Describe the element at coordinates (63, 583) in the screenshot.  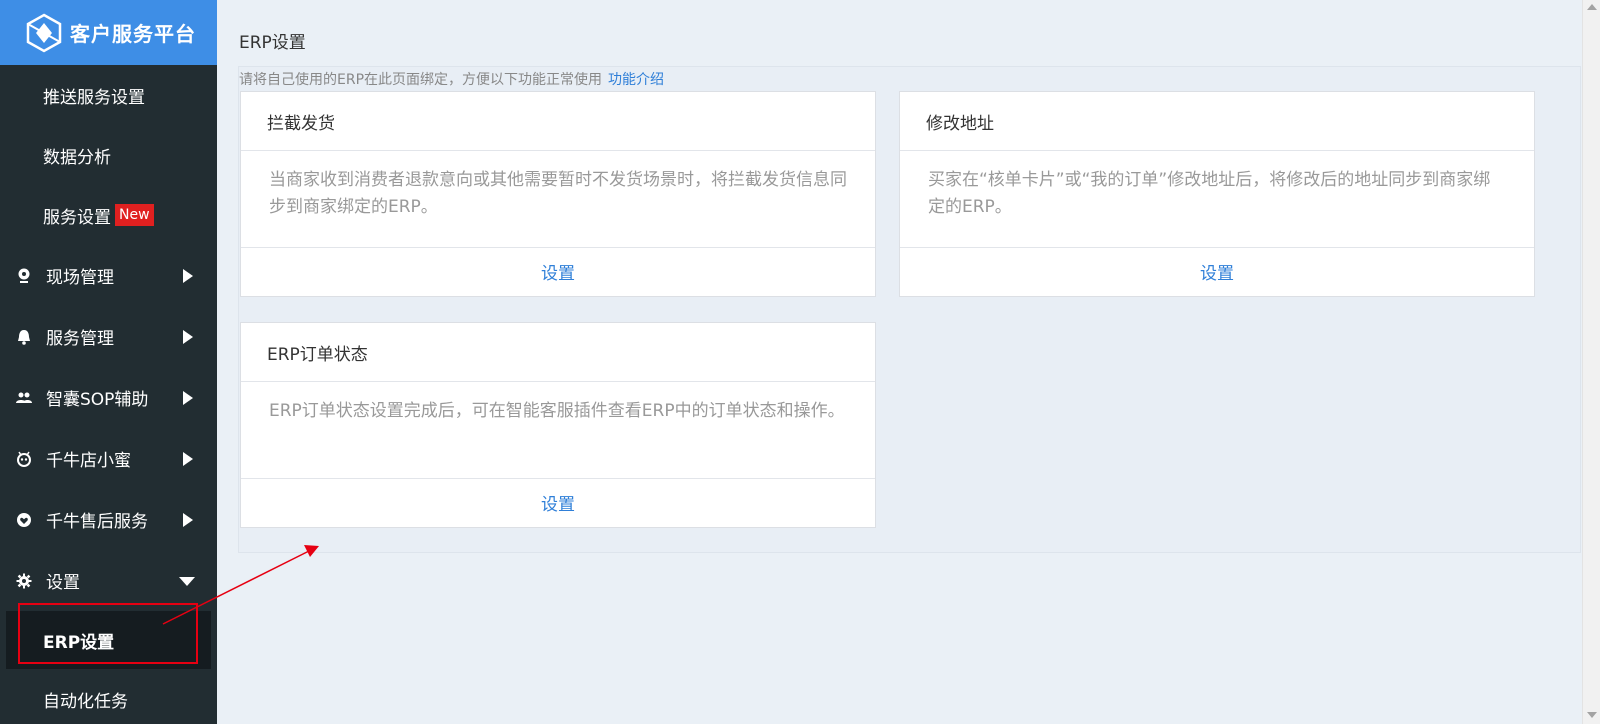
I see `sidebar-item-label: 设置` at that location.